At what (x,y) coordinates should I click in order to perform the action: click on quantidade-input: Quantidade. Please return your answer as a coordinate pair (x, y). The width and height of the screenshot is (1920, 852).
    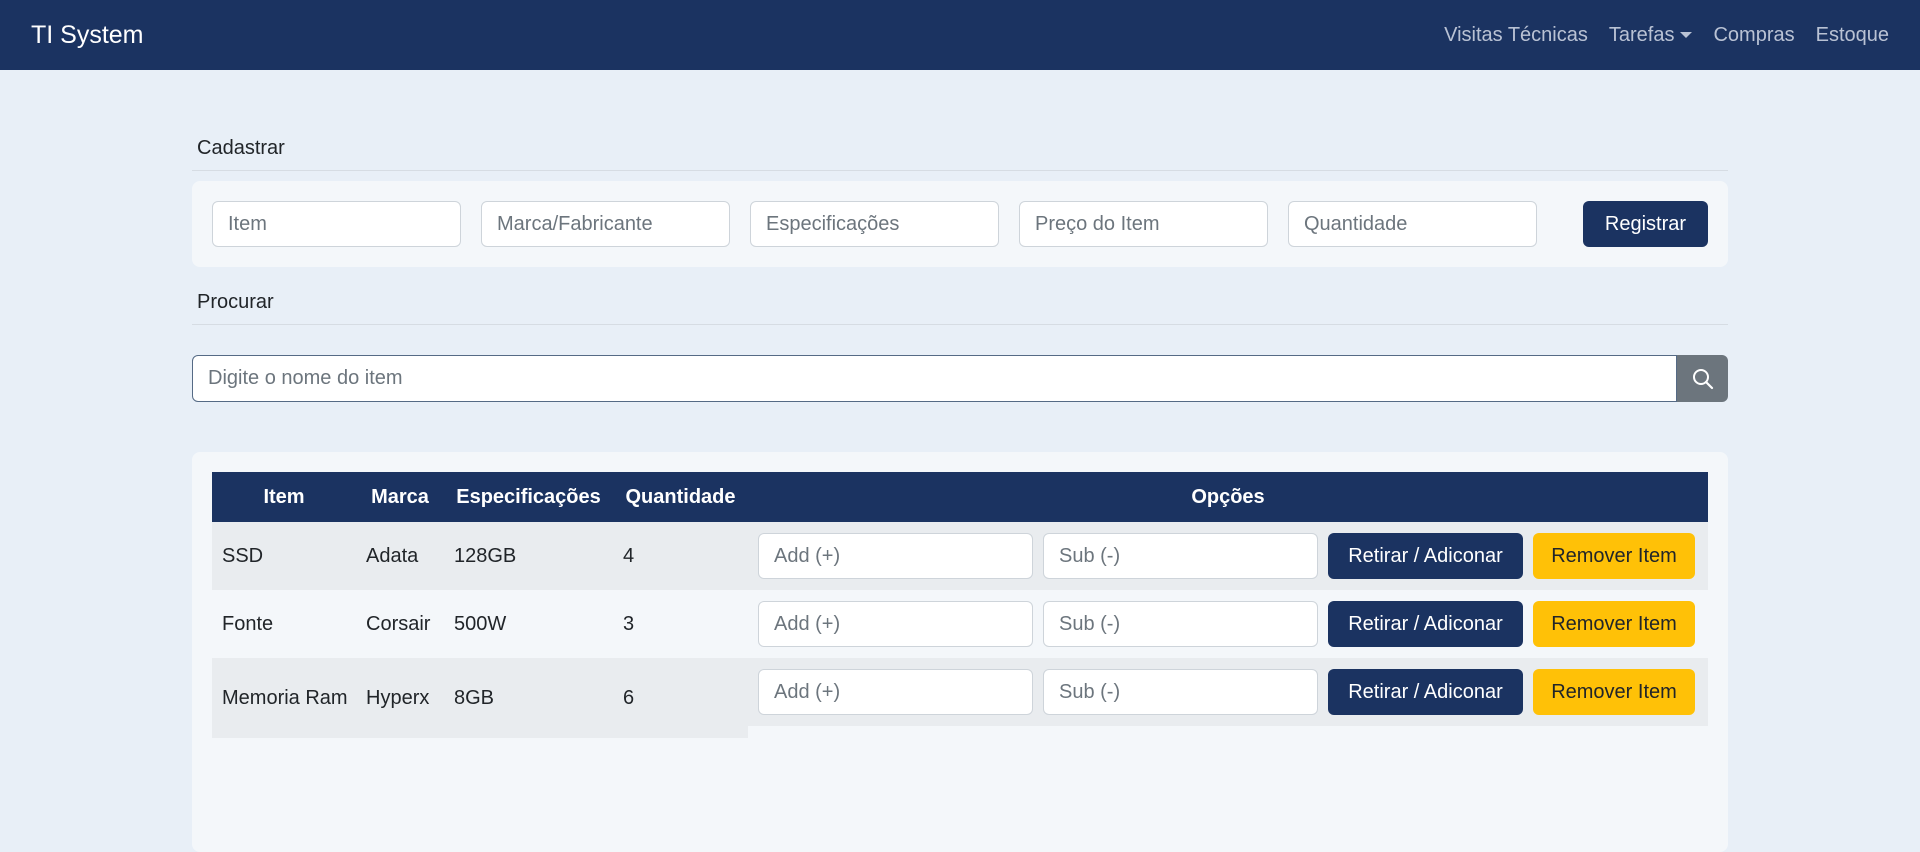
    Looking at the image, I should click on (1412, 224).